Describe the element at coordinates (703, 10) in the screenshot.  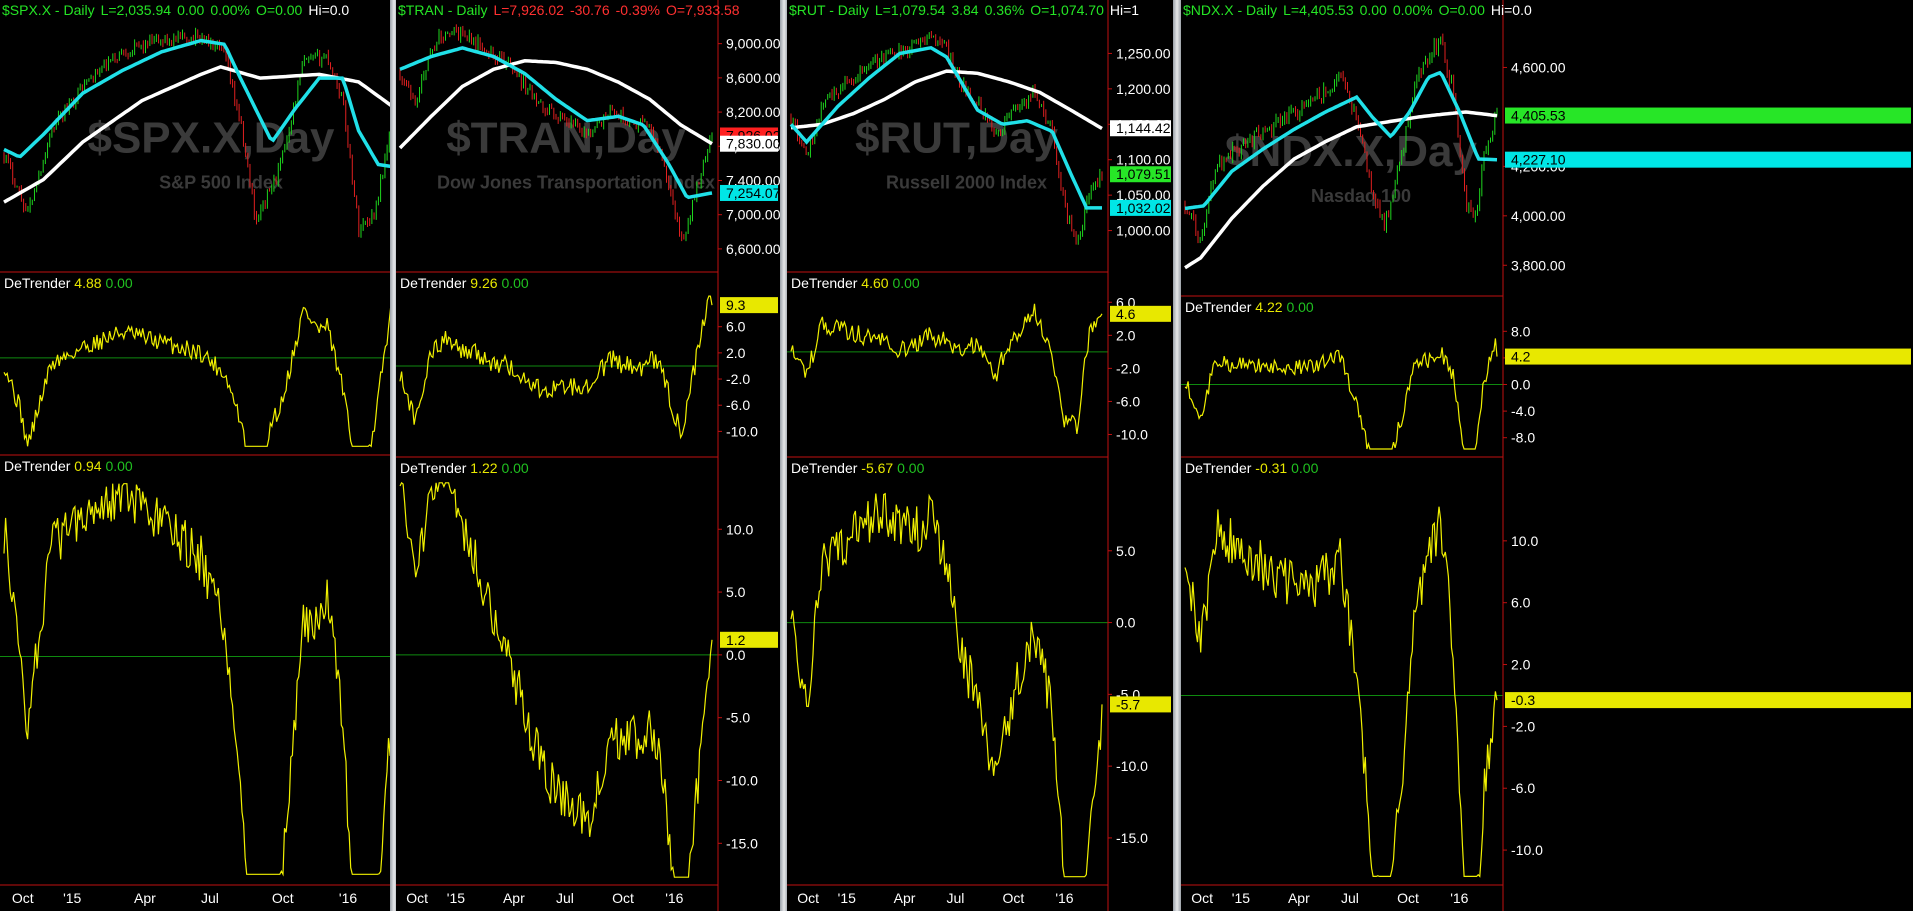
I see `header-open: O=7,933.58` at that location.